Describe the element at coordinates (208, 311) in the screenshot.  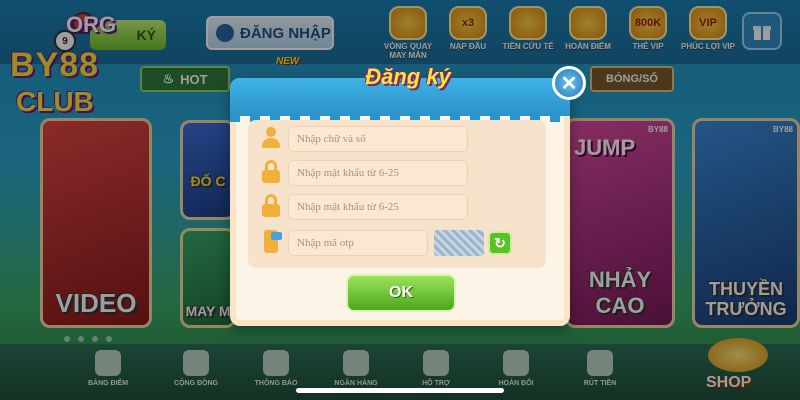
I see `game-title: MAY M` at that location.